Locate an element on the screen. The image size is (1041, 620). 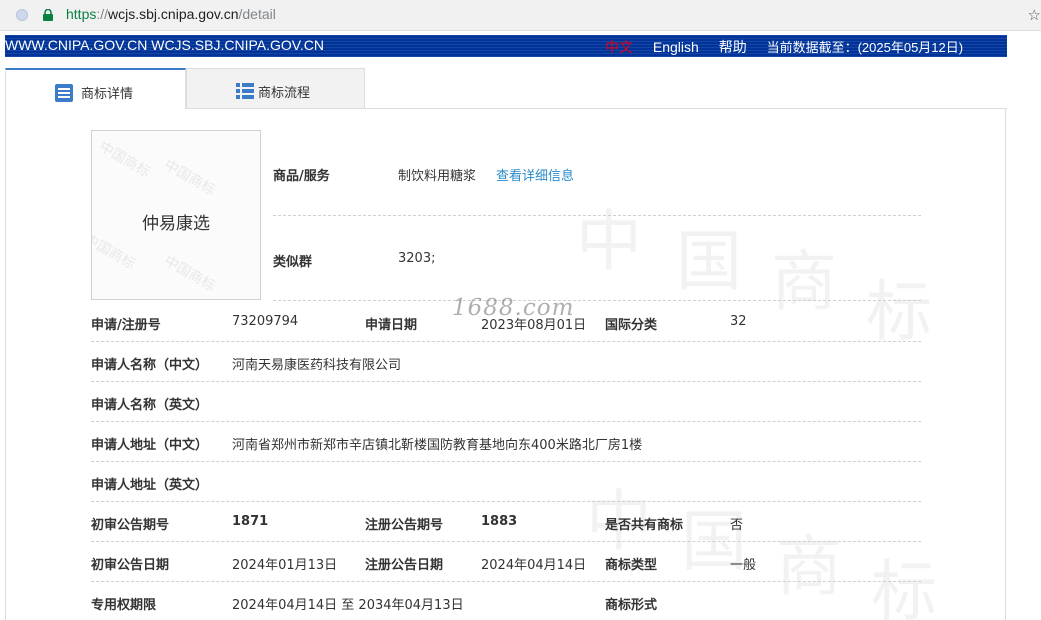
applicant-cn-label: 申请人名称（中文） is located at coordinates (150, 365).